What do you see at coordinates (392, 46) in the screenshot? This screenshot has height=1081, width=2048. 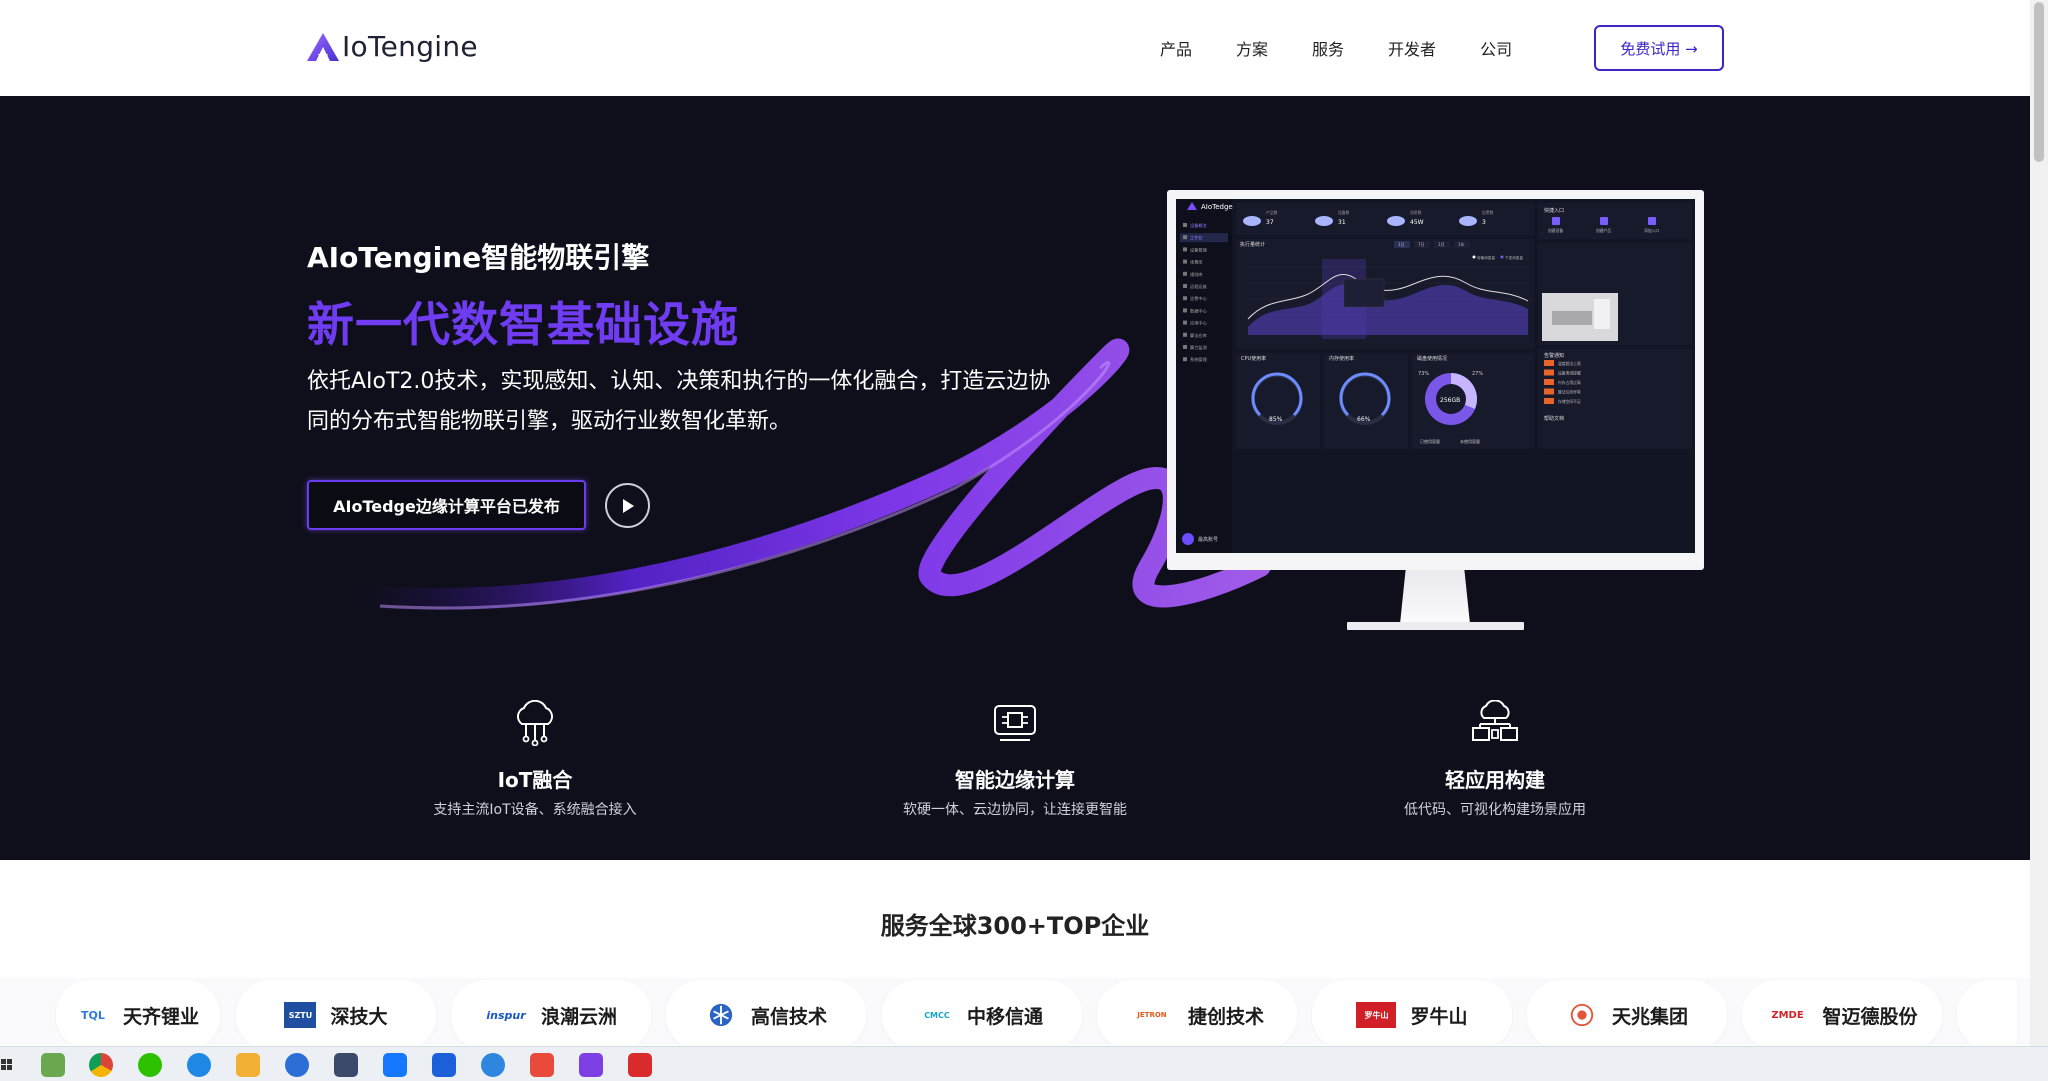 I see `brand-logo: IoTengine` at bounding box center [392, 46].